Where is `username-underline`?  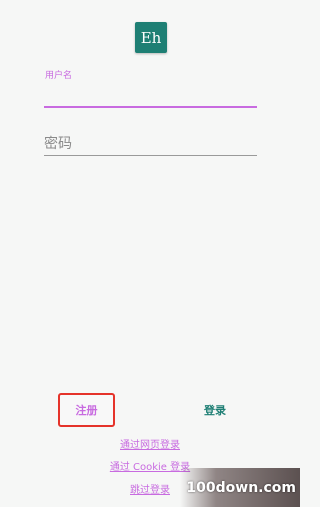 username-underline is located at coordinates (150, 107).